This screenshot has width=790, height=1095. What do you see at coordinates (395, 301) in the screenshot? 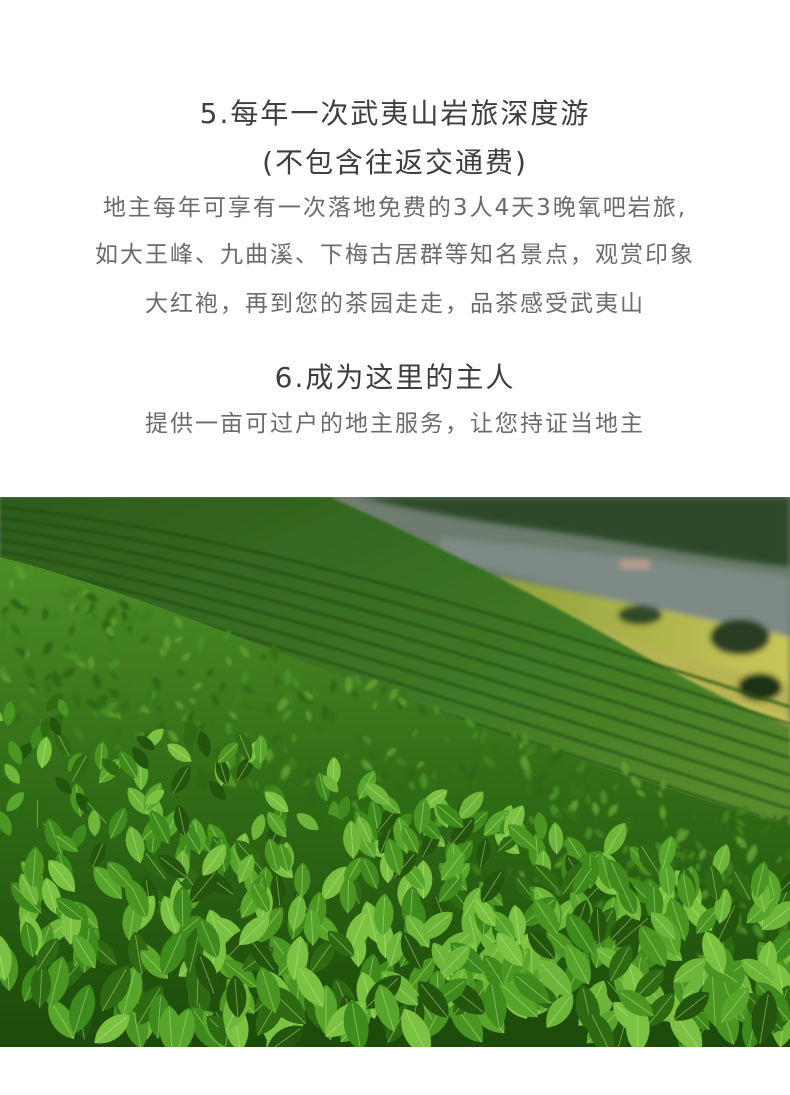
I see `section-5-line-3: 大红袍，再到您的茶园走走，品茶感受武夷山` at bounding box center [395, 301].